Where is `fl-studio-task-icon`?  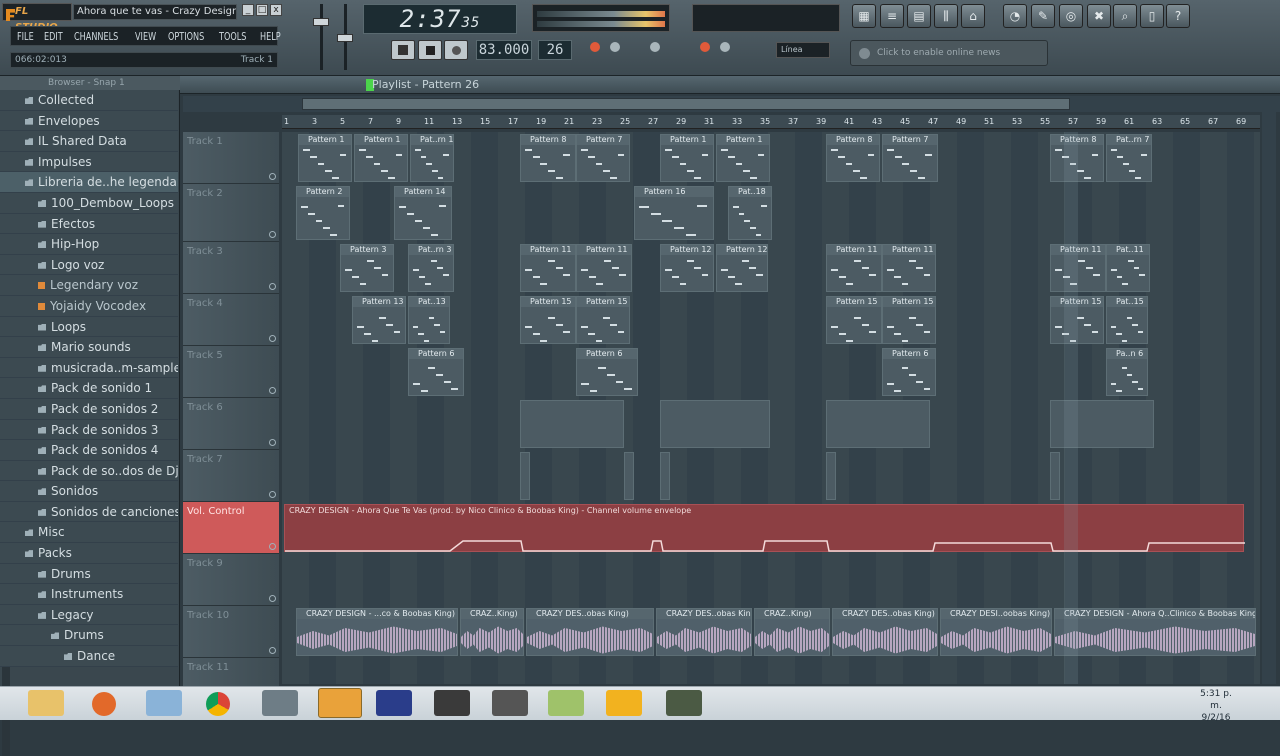 fl-studio-task-icon is located at coordinates (340, 703).